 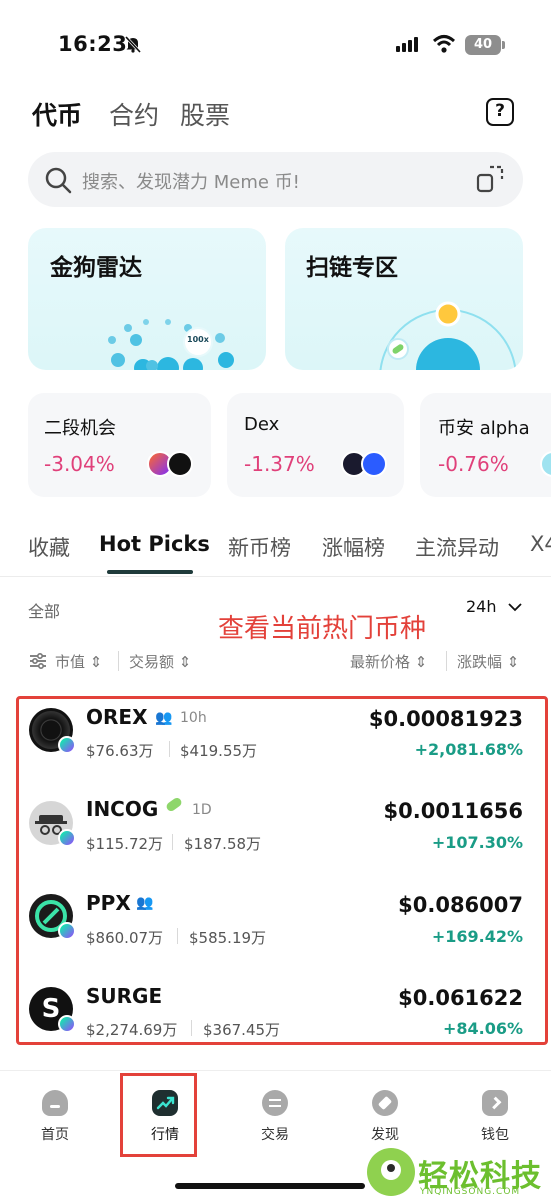 I want to click on nav-wallet: 钱包, so click(x=495, y=1117).